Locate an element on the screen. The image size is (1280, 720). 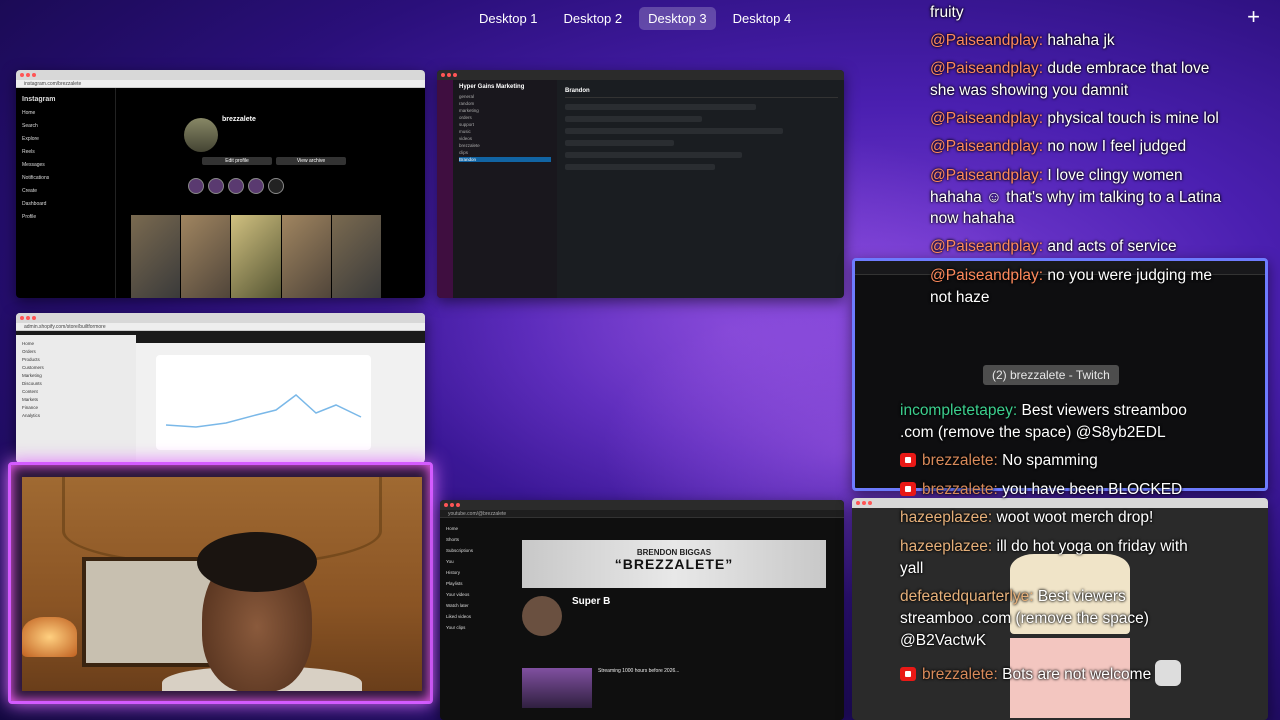
chat-message: @Paiseandplay: I love clingy women is located at coordinates (1056, 176).